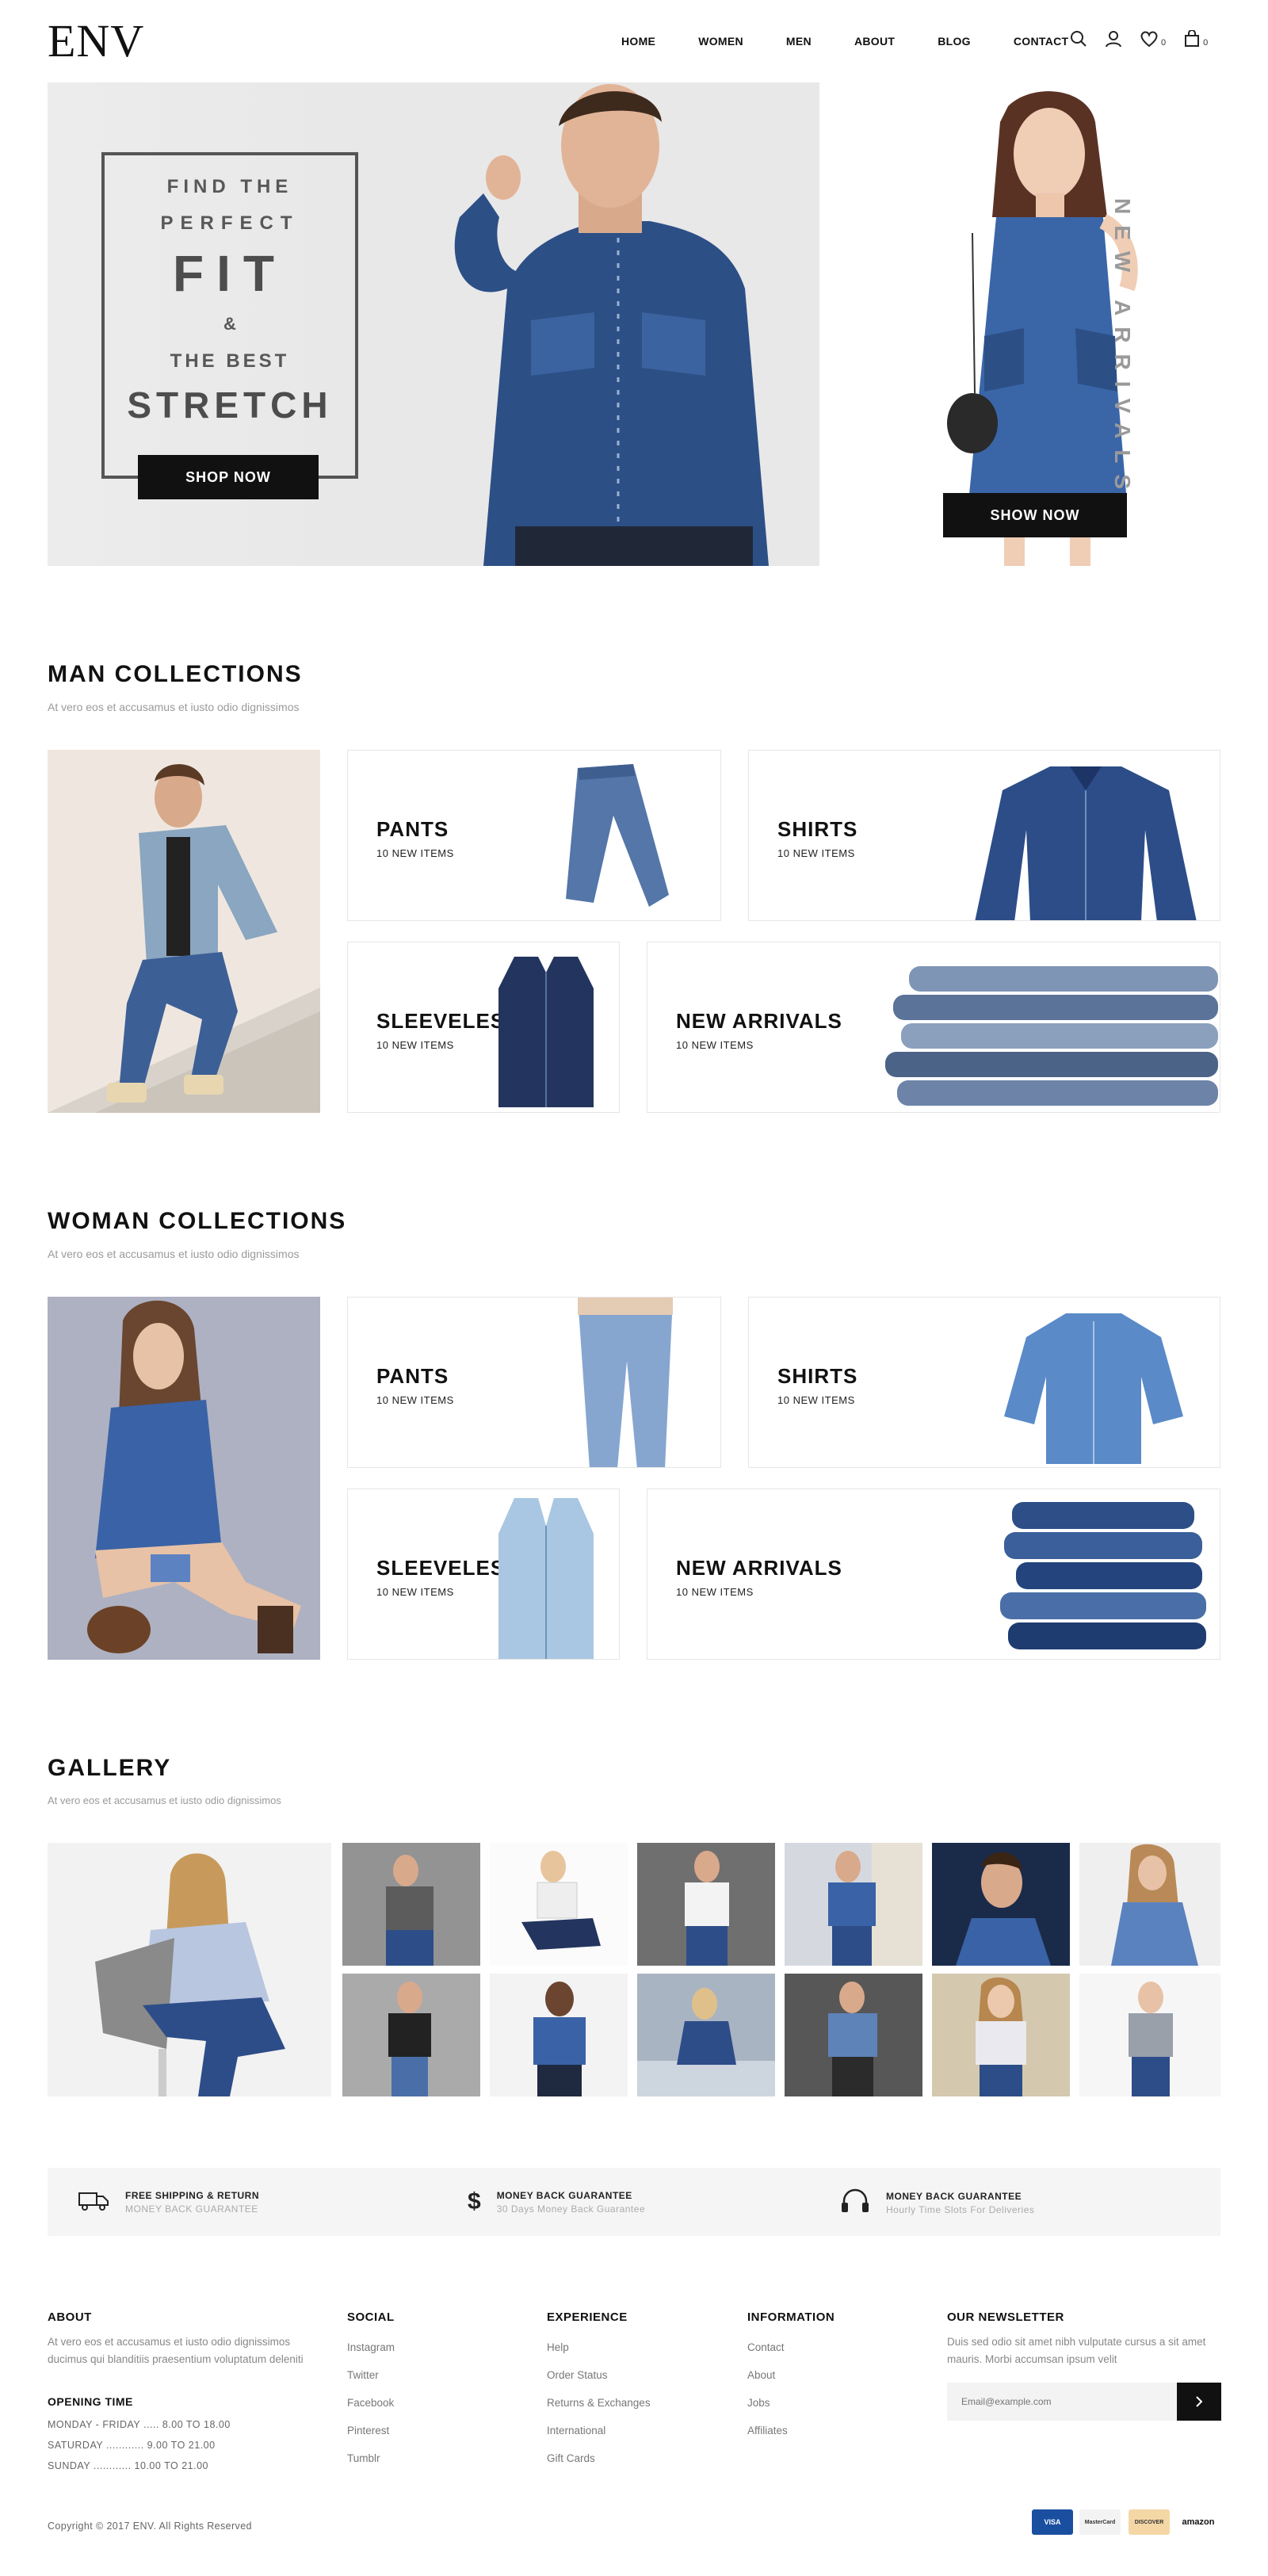 This screenshot has height=2576, width=1268. I want to click on nav-contact: CONTACT, so click(1041, 41).